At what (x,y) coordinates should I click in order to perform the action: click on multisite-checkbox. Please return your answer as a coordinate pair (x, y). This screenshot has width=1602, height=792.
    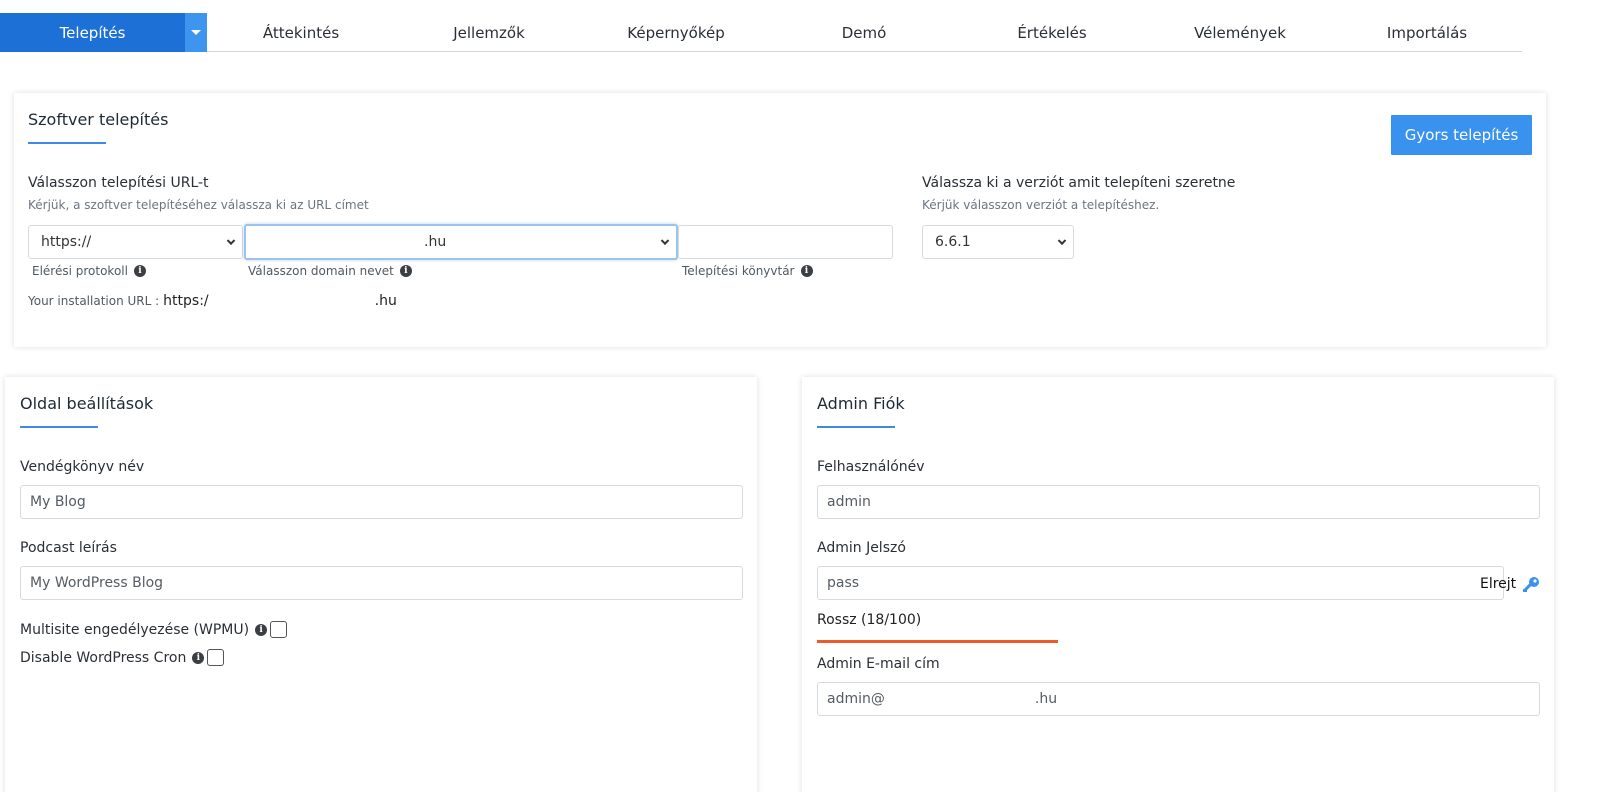
    Looking at the image, I should click on (279, 629).